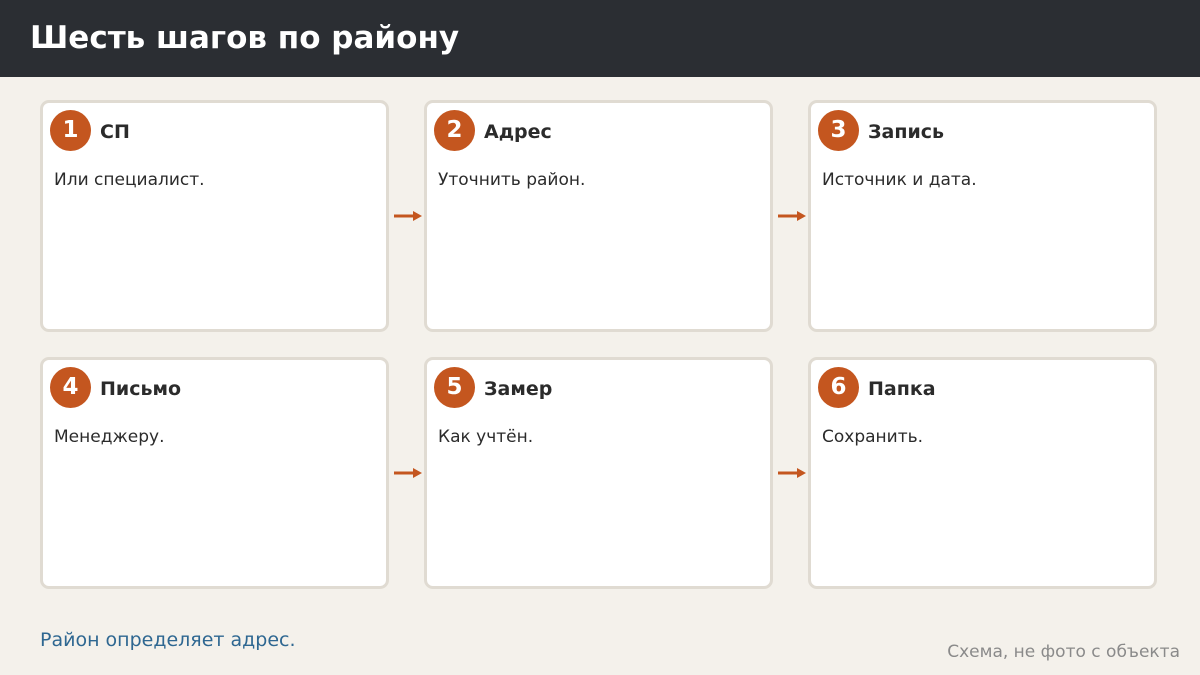 The image size is (1200, 675). I want to click on step-description: Сохранить., so click(873, 437).